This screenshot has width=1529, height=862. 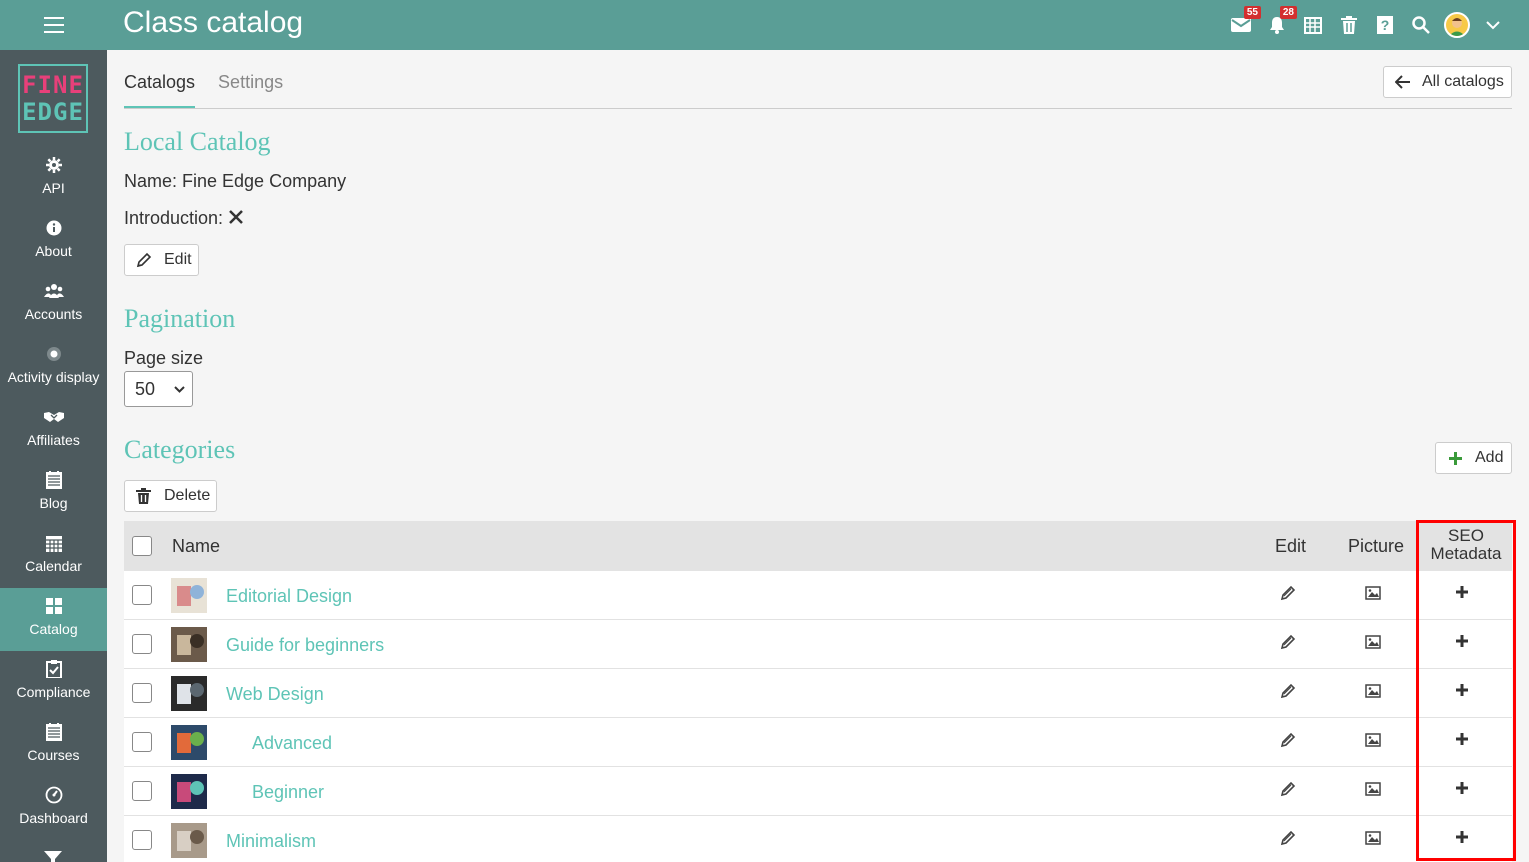 I want to click on user-menu-button, so click(x=1493, y=25).